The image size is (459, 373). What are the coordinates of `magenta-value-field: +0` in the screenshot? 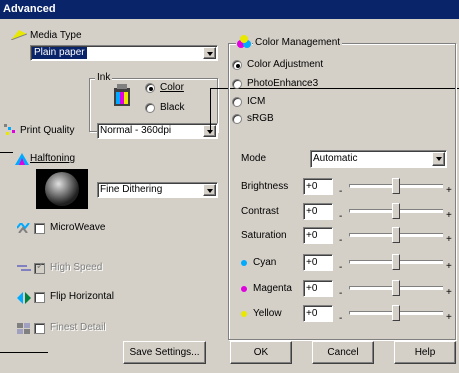 It's located at (318, 288).